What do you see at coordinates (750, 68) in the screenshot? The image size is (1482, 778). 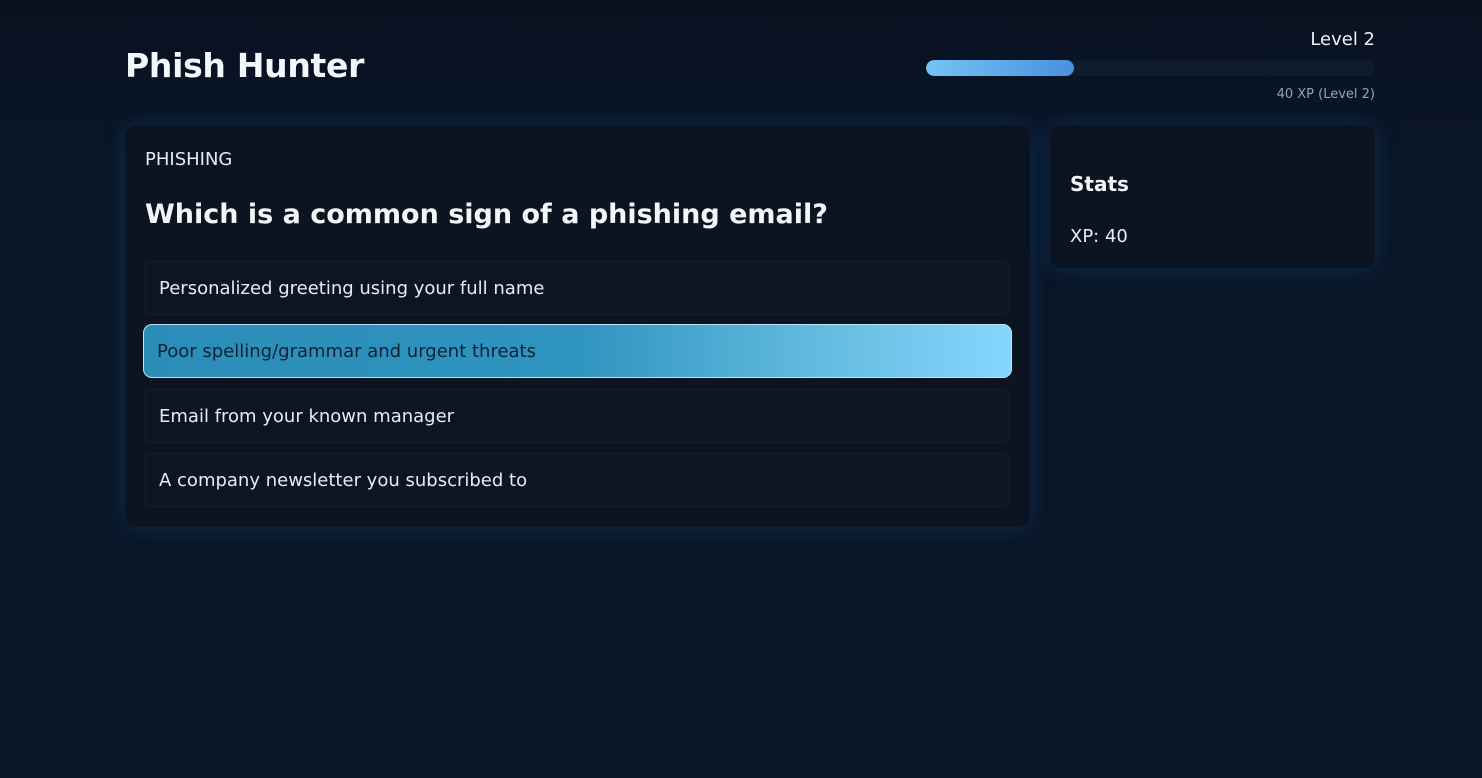 I see `app-header: Phish Hunter Level 2 40 XP (Level 2)` at bounding box center [750, 68].